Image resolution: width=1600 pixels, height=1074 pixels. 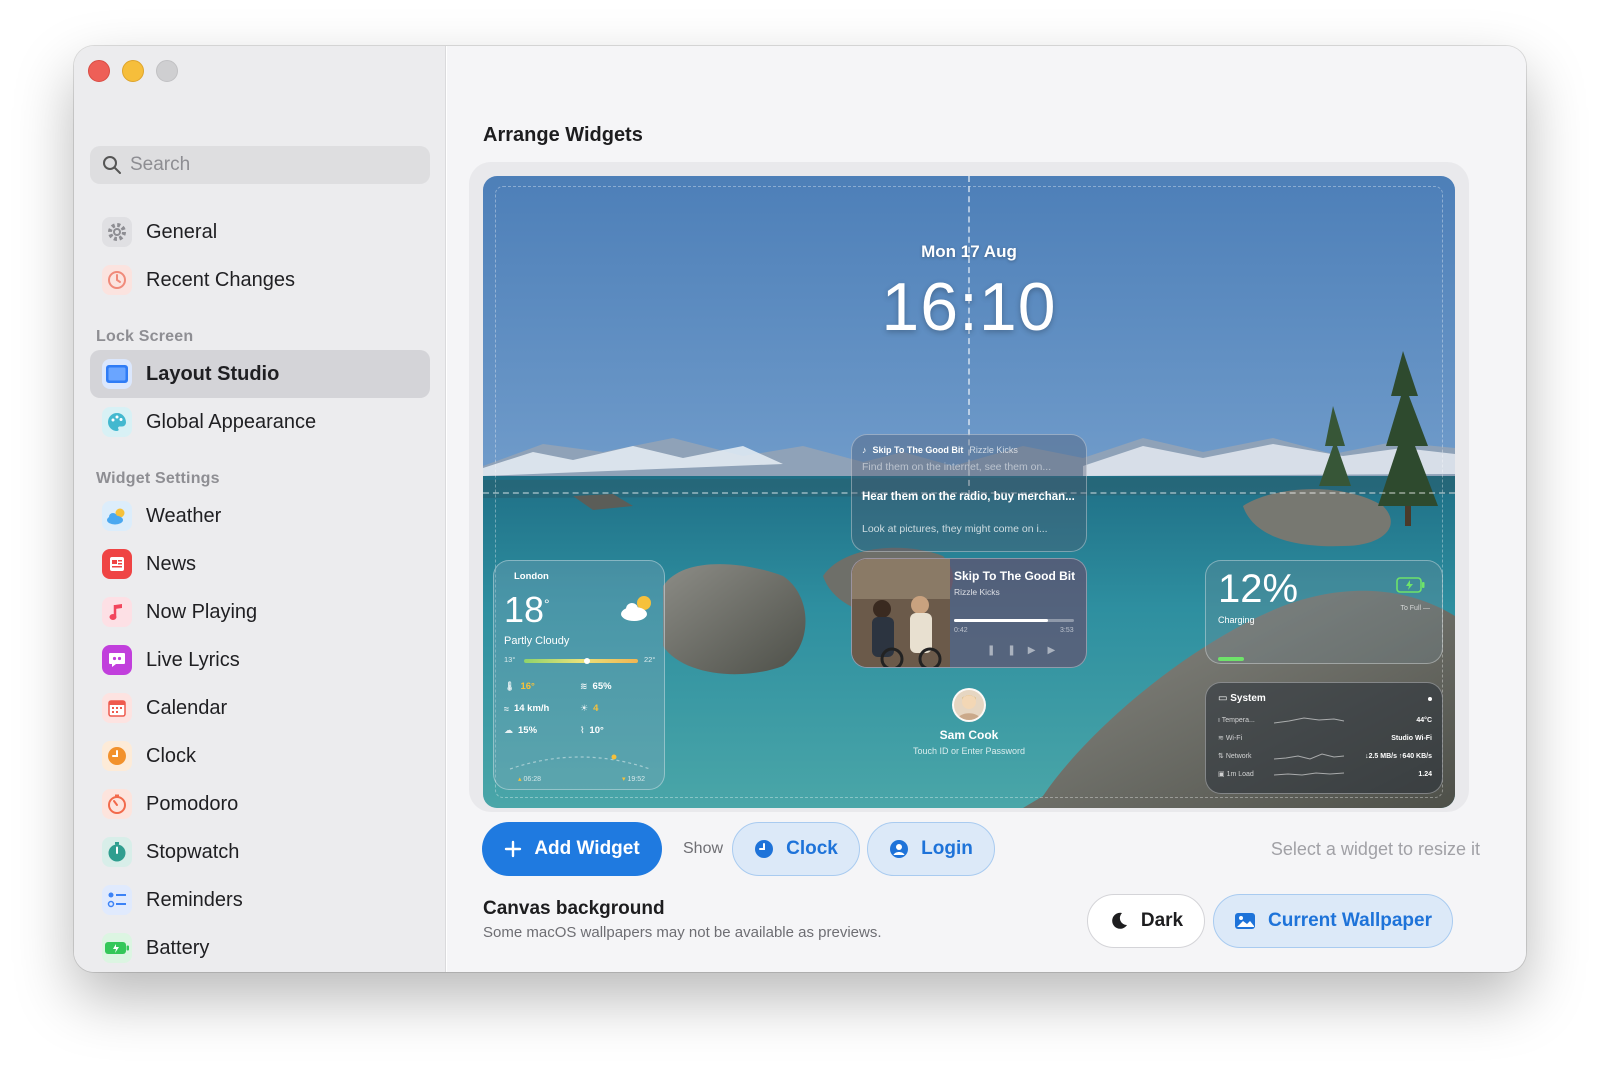 I want to click on sidebar-item-stopwatch: Stopwatch, so click(x=260, y=852).